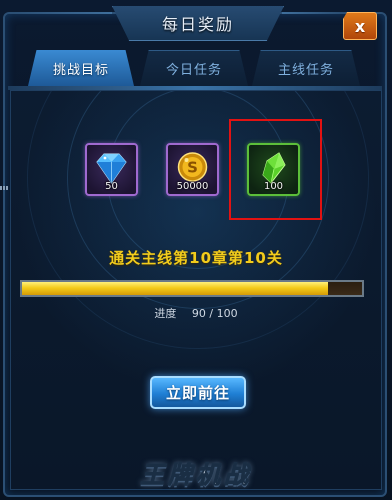 The width and height of the screenshot is (392, 500). What do you see at coordinates (275, 169) in the screenshot?
I see `reward-highlight-frame` at bounding box center [275, 169].